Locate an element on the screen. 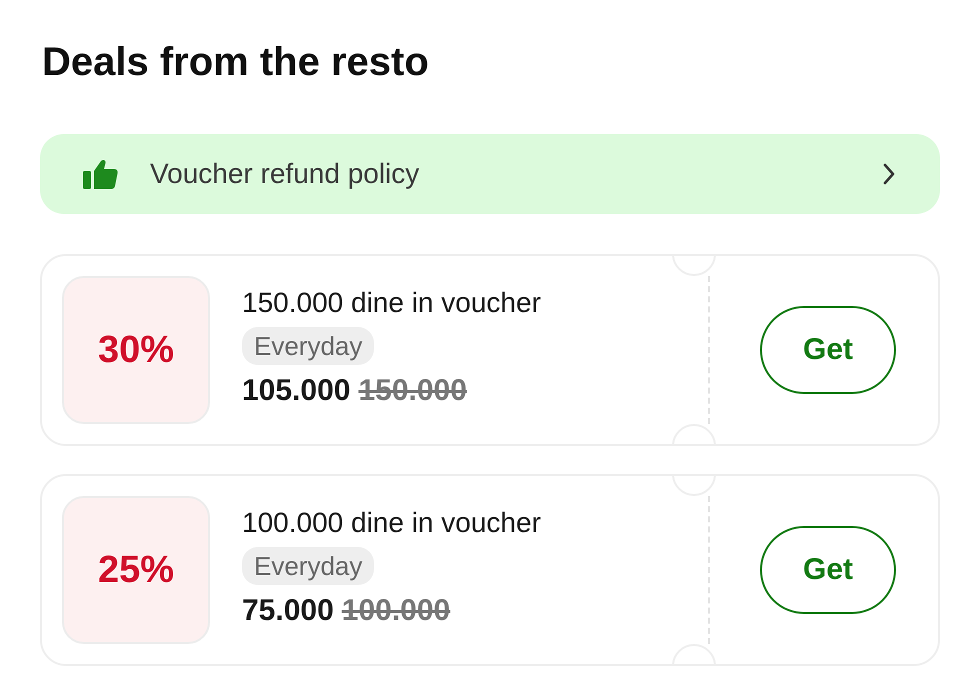  chevron-right-icon is located at coordinates (889, 174).